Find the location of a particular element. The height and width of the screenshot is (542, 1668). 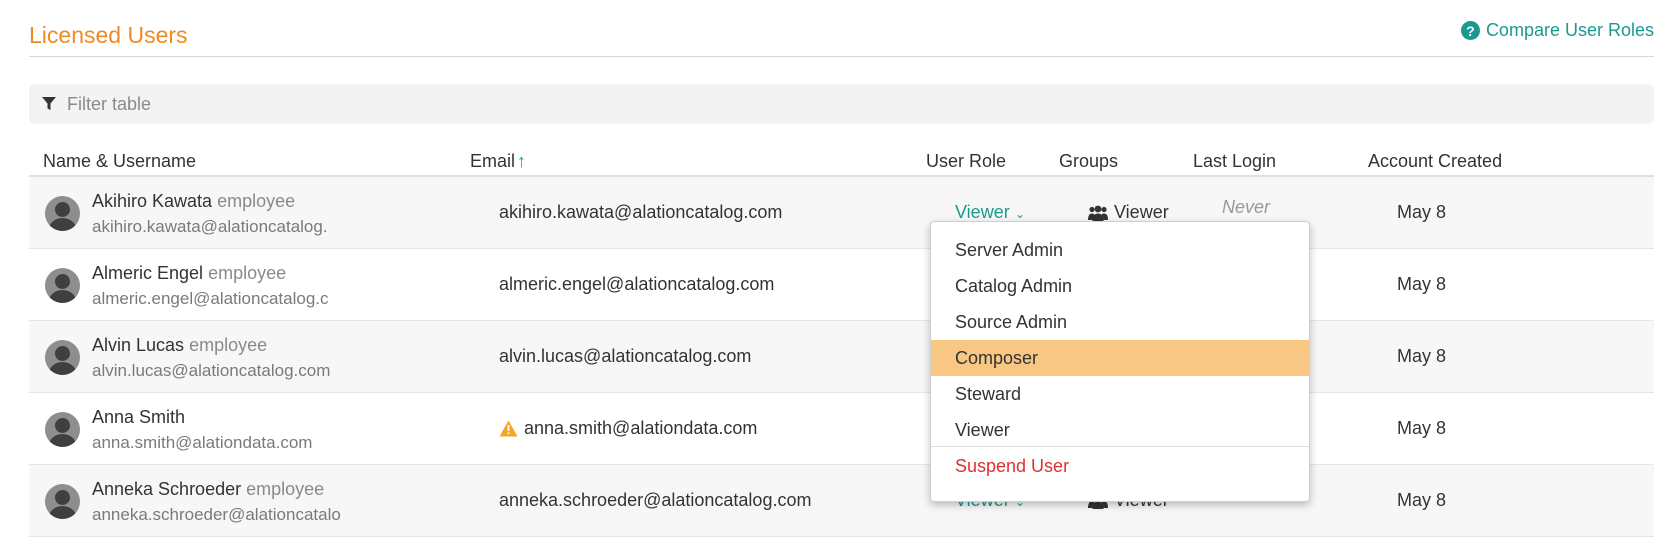

column-header-user-role: User Role is located at coordinates (966, 161).